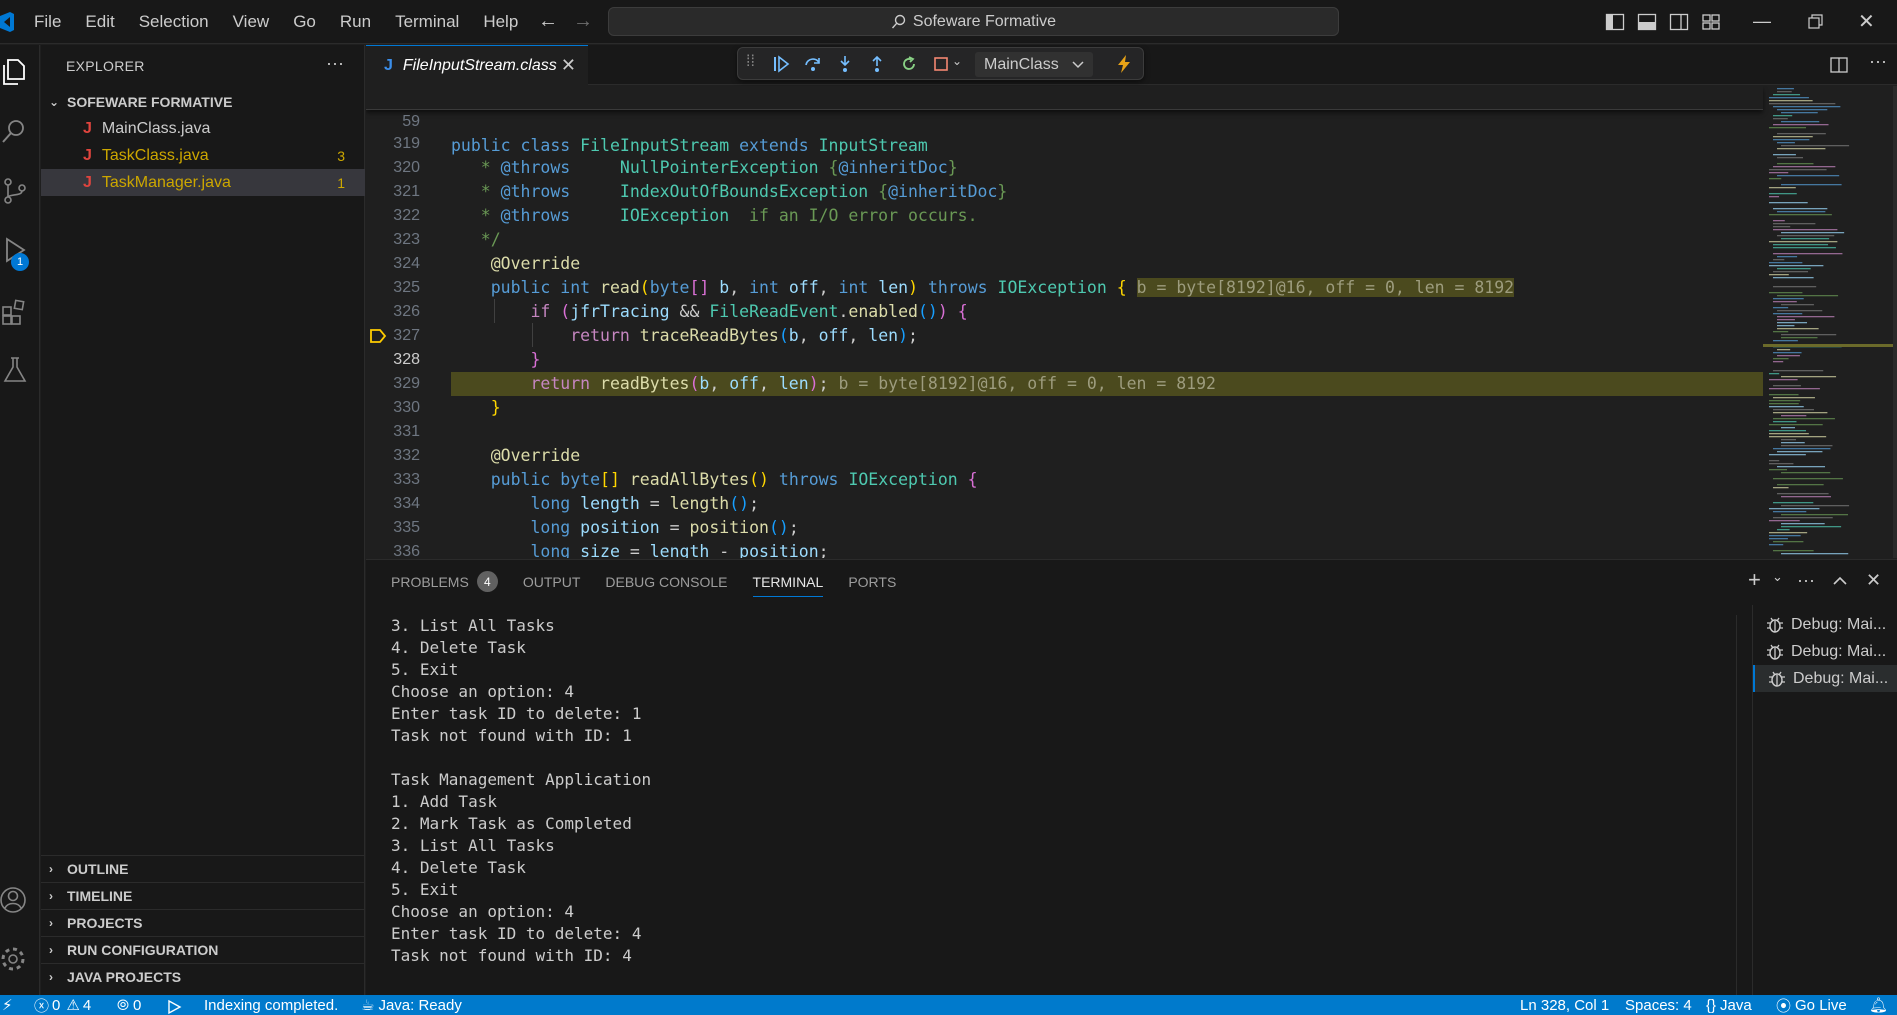 The image size is (1897, 1015). Describe the element at coordinates (62, 1005) in the screenshot. I see `problems-status: ⓧ 0 ⚠ 4` at that location.